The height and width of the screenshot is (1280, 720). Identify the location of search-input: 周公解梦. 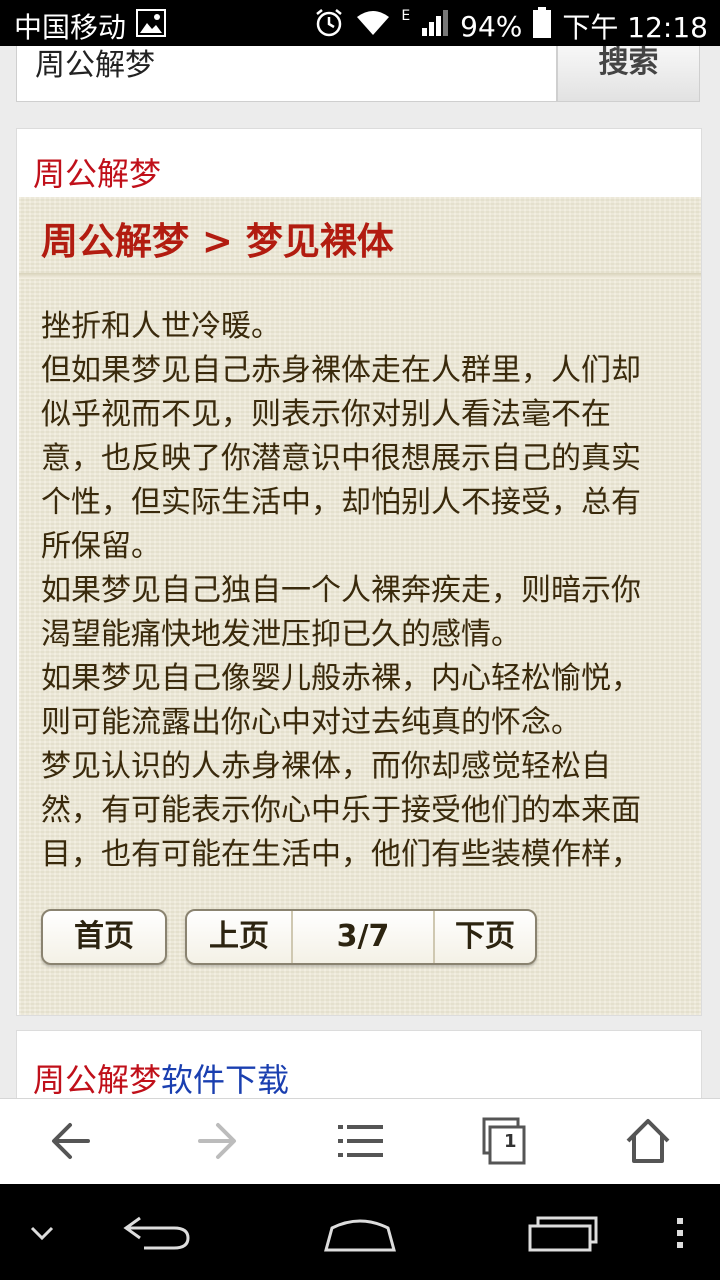
(286, 74).